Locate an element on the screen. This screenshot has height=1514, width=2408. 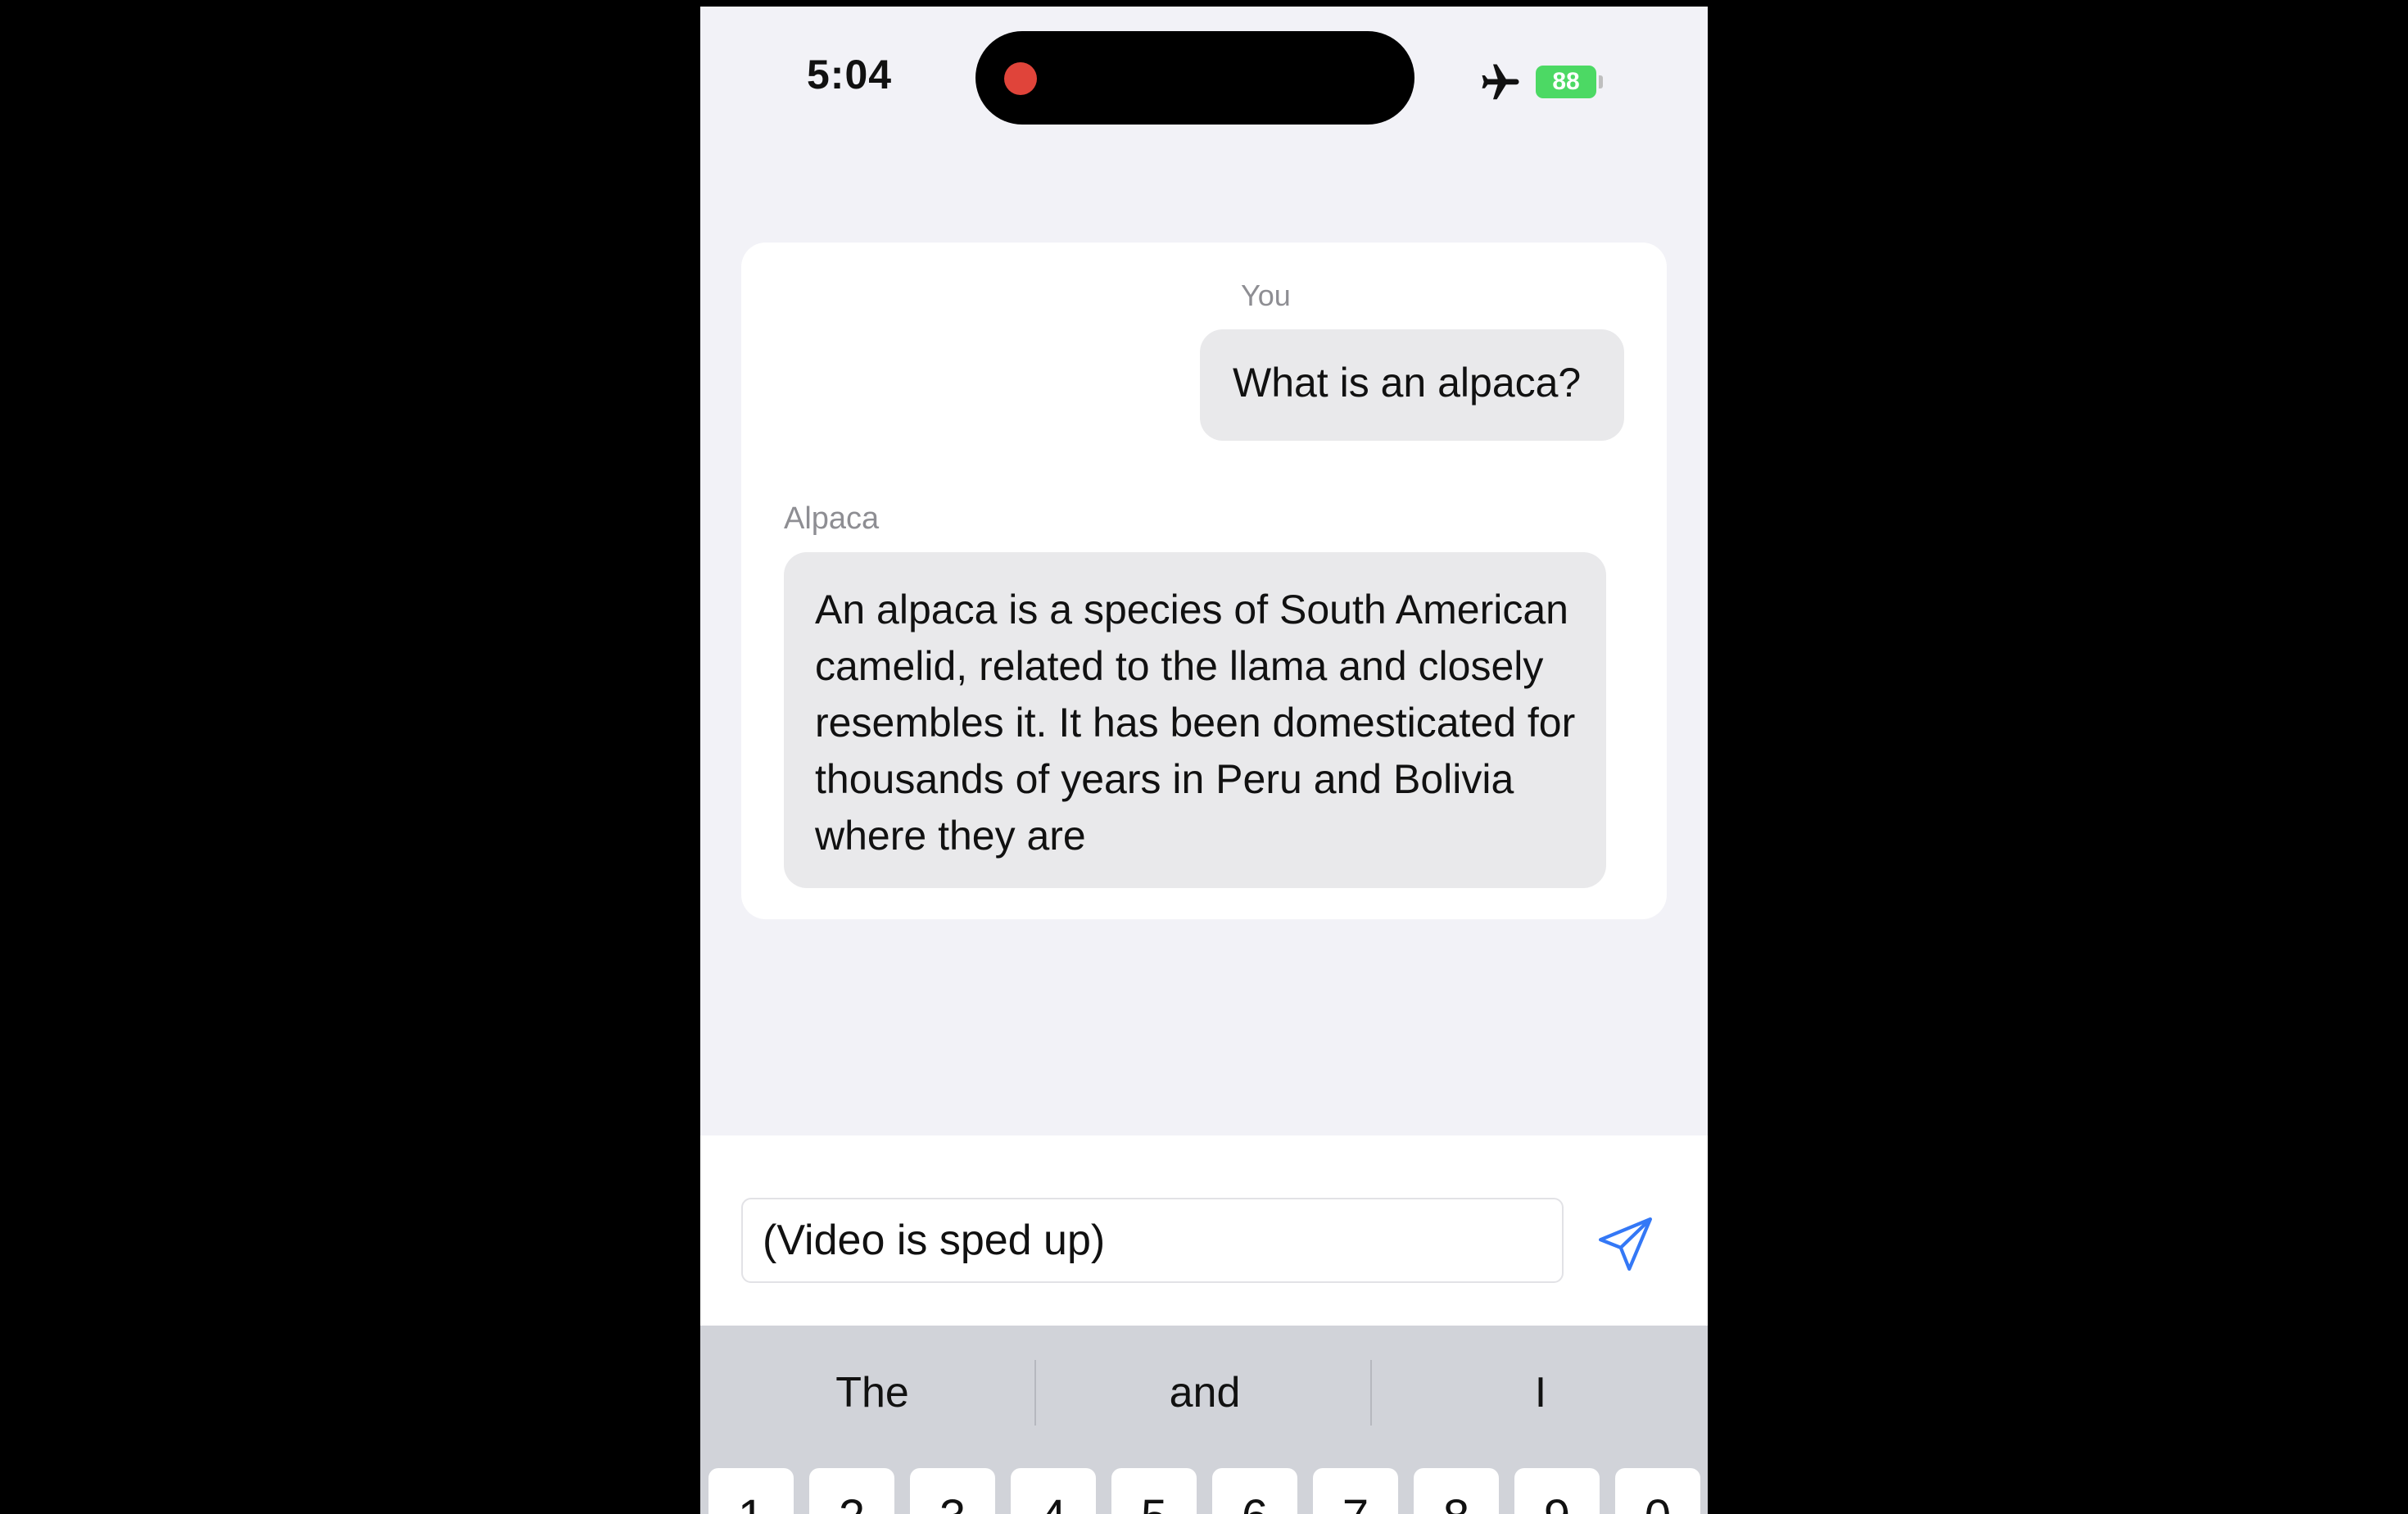
paper-plane-icon is located at coordinates (1625, 1244).